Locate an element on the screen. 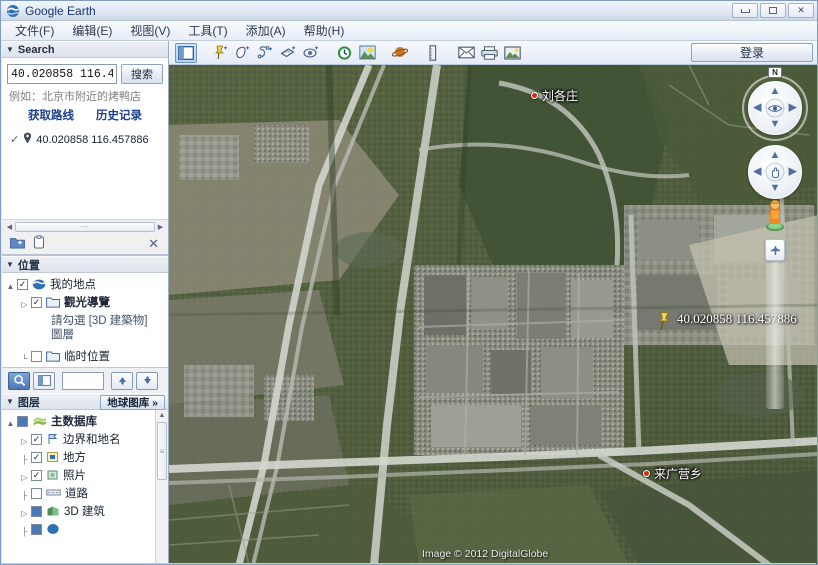 The height and width of the screenshot is (565, 818). compass-north-icon: N is located at coordinates (775, 72).